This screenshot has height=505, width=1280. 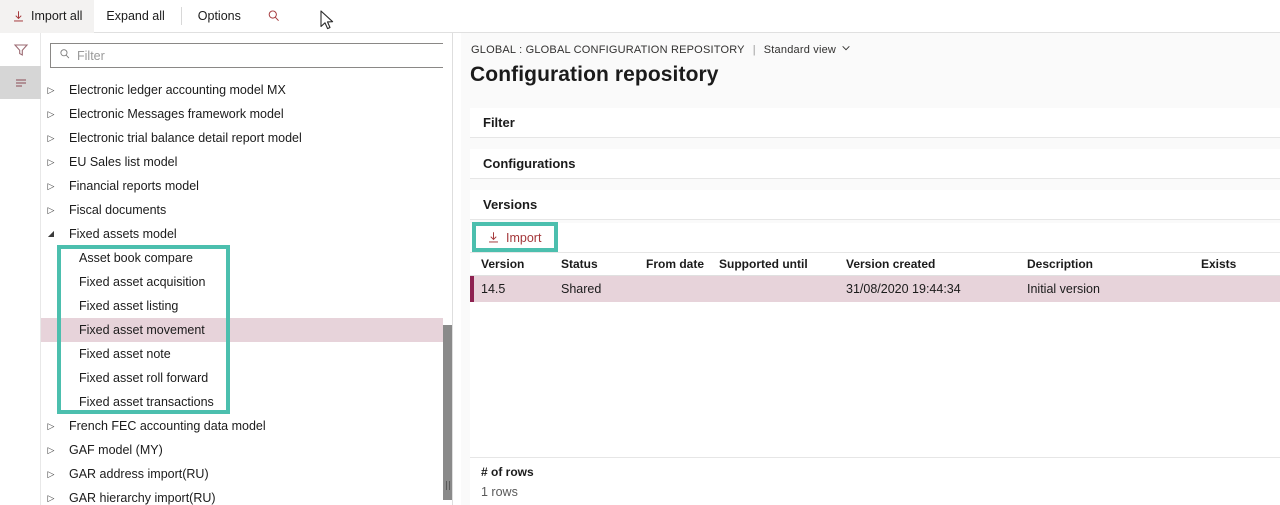 I want to click on tree-node-label: Electronic ledger accounting model MX, so click(x=177, y=90).